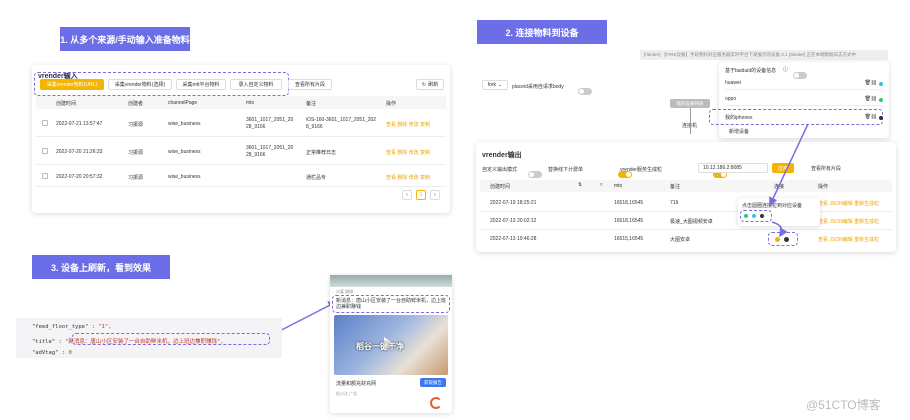 The height and width of the screenshot is (420, 910). Describe the element at coordinates (356, 384) in the screenshot. I see `ad-text: 流量和额充财充网` at that location.